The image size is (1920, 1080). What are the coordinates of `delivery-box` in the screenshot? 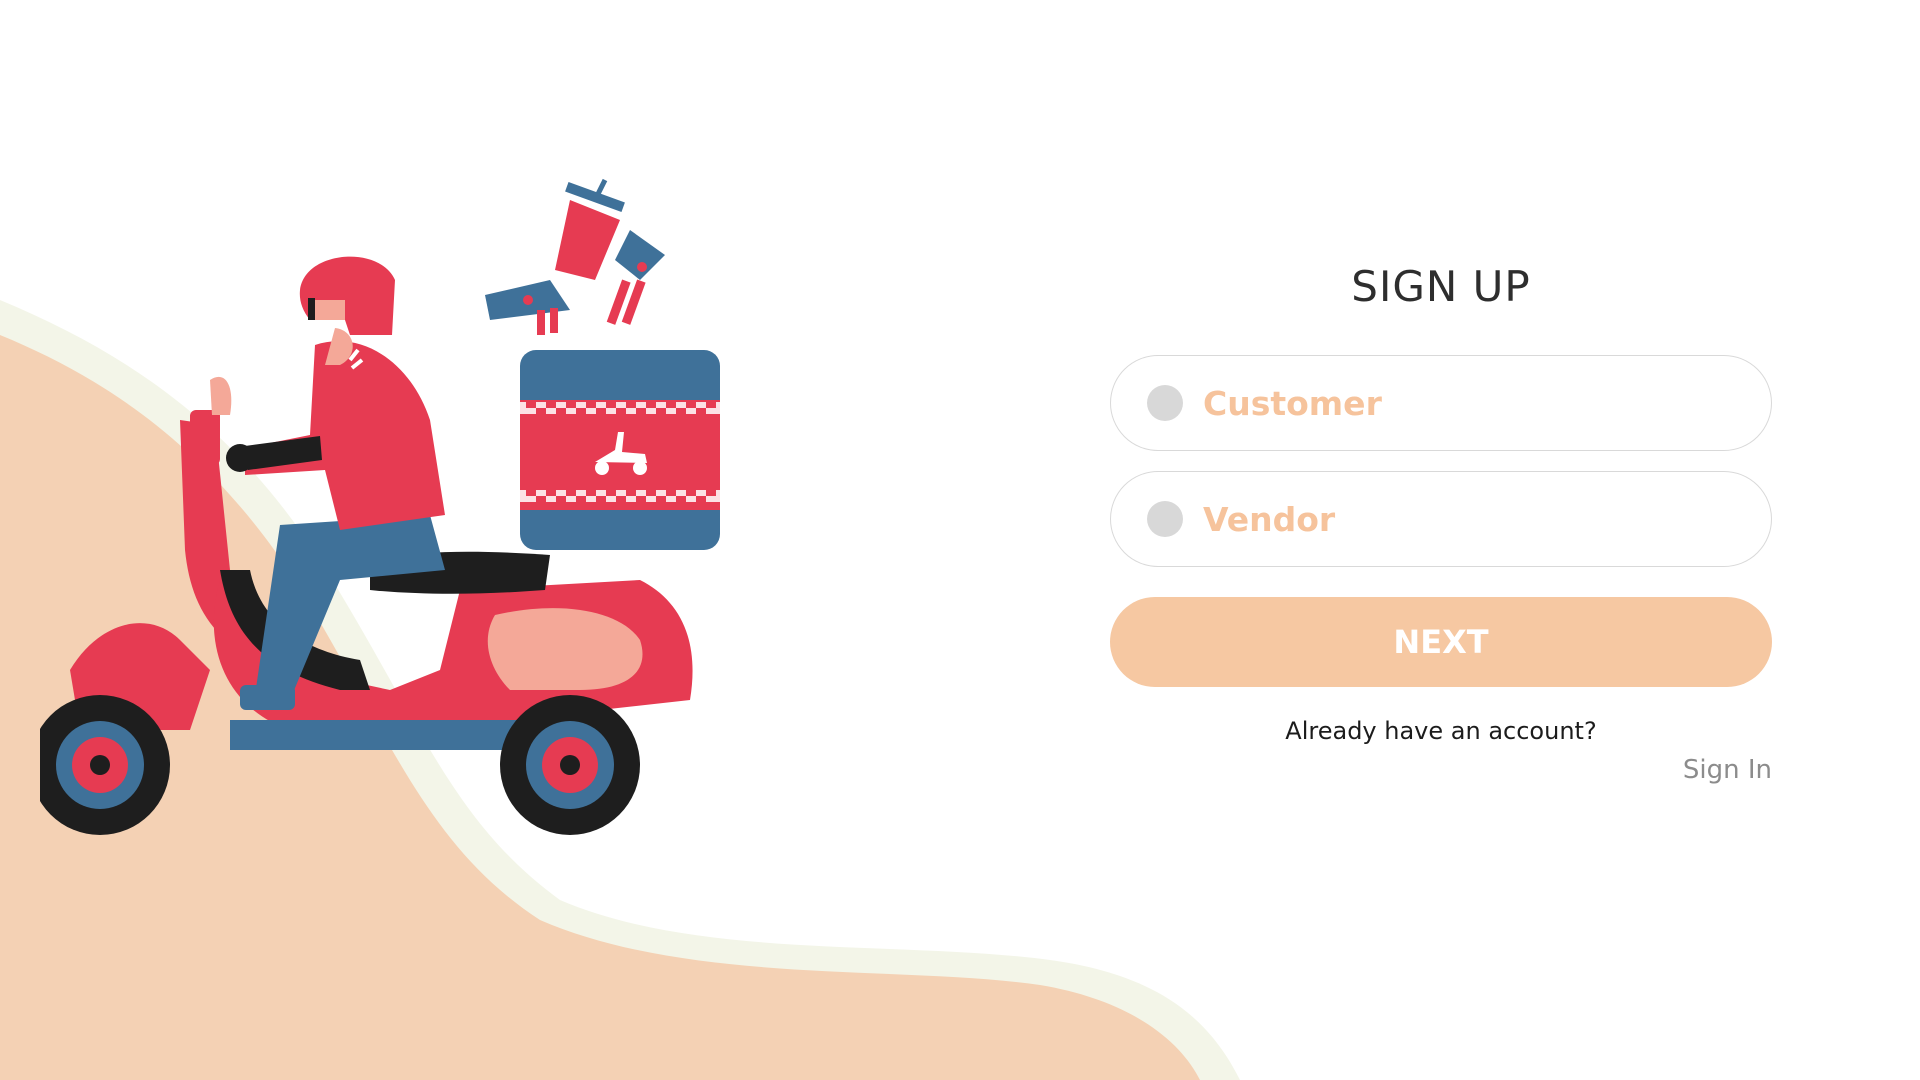 It's located at (620, 450).